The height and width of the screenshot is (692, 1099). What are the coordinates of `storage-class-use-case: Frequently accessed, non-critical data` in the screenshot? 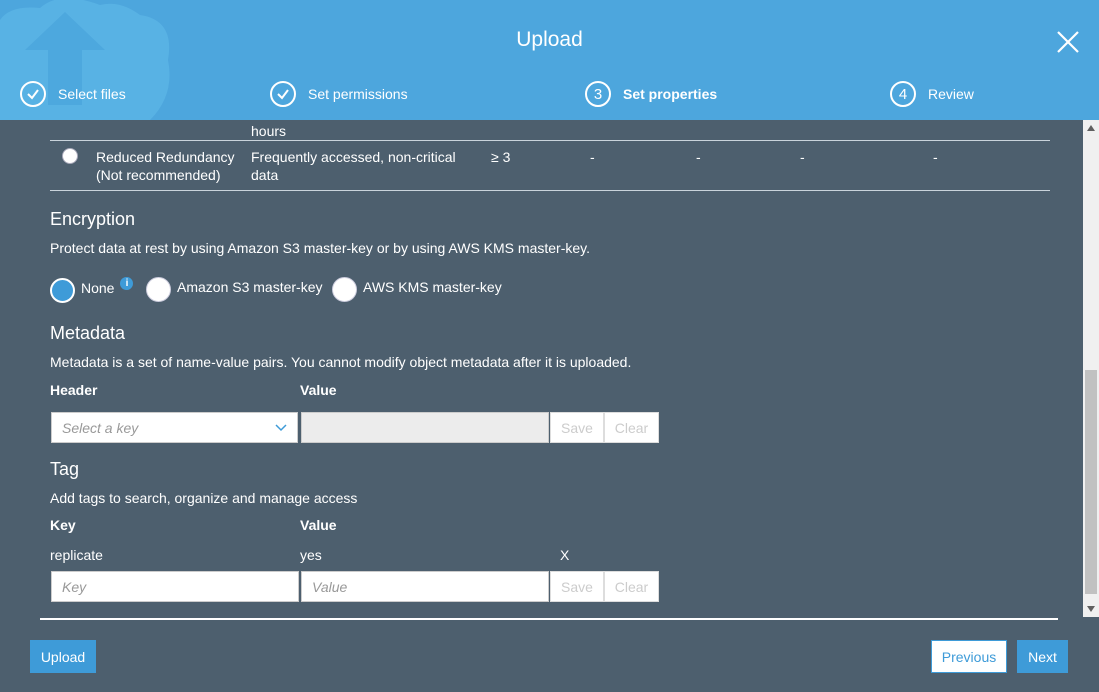 It's located at (353, 166).